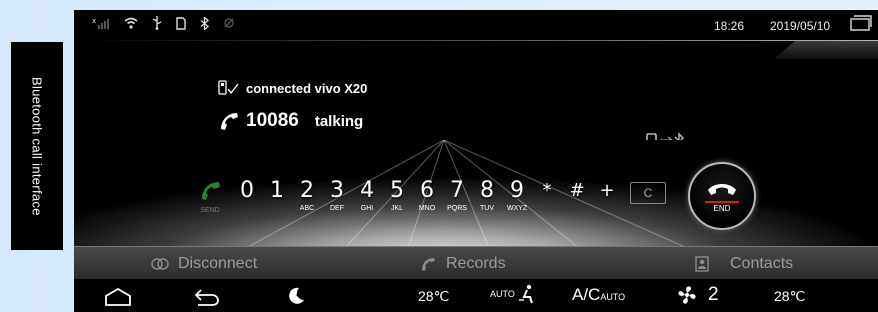 This screenshot has height=312, width=878. What do you see at coordinates (228, 87) in the screenshot?
I see `phone-check-icon` at bounding box center [228, 87].